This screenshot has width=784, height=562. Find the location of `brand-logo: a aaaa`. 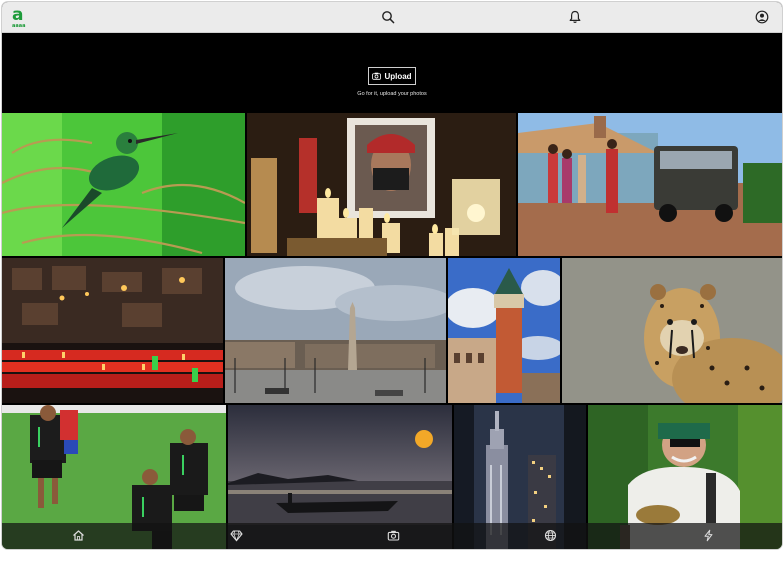

brand-logo: a aaaa is located at coordinates (21, 17).